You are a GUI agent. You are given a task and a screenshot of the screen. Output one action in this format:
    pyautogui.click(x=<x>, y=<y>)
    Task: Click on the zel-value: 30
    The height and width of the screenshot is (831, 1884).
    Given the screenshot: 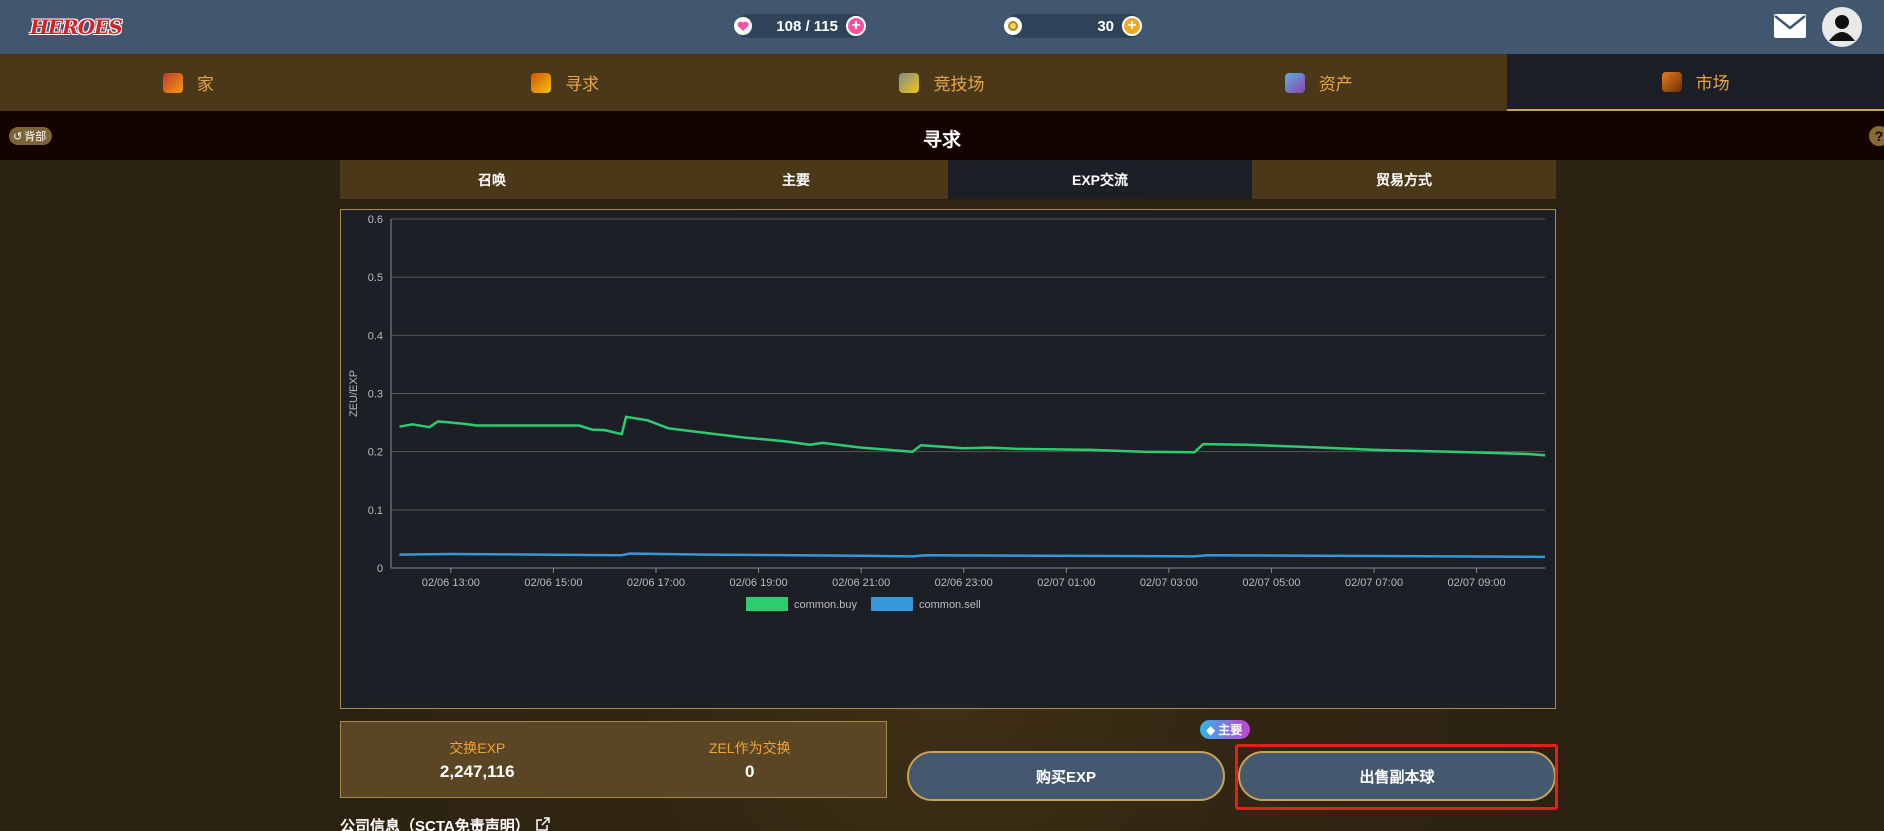 What is the action you would take?
    pyautogui.click(x=1105, y=26)
    